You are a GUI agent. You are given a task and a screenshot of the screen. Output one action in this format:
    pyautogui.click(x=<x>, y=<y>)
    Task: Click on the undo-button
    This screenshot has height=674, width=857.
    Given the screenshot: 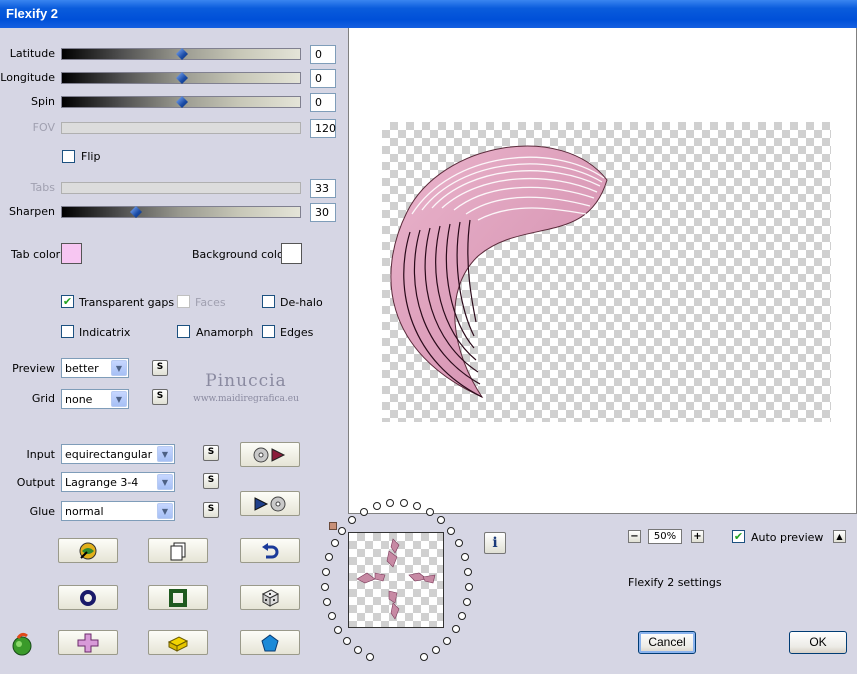 What is the action you would take?
    pyautogui.click(x=270, y=550)
    